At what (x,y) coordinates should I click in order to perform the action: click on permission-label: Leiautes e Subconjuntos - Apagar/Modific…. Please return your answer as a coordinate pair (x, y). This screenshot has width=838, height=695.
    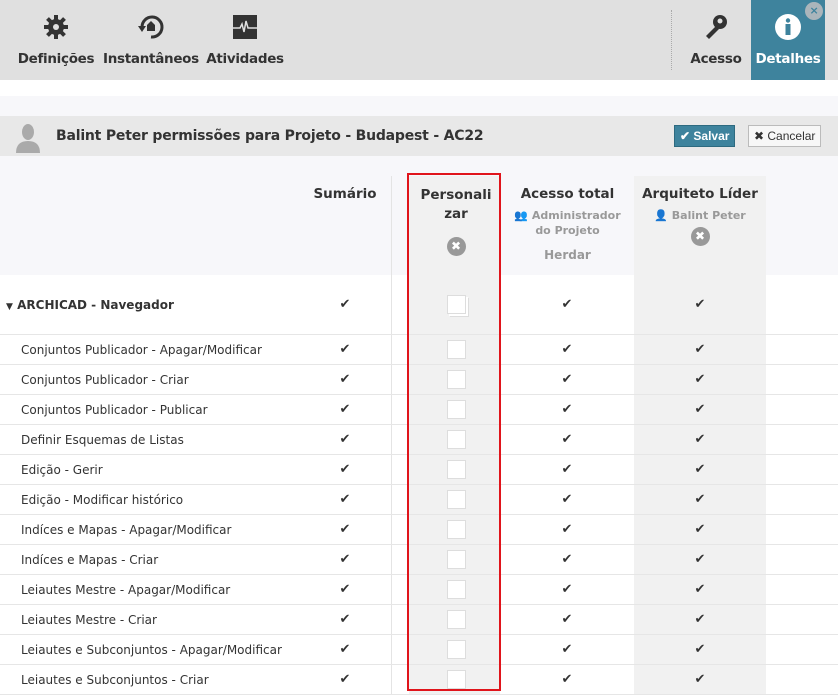
    Looking at the image, I should click on (151, 650).